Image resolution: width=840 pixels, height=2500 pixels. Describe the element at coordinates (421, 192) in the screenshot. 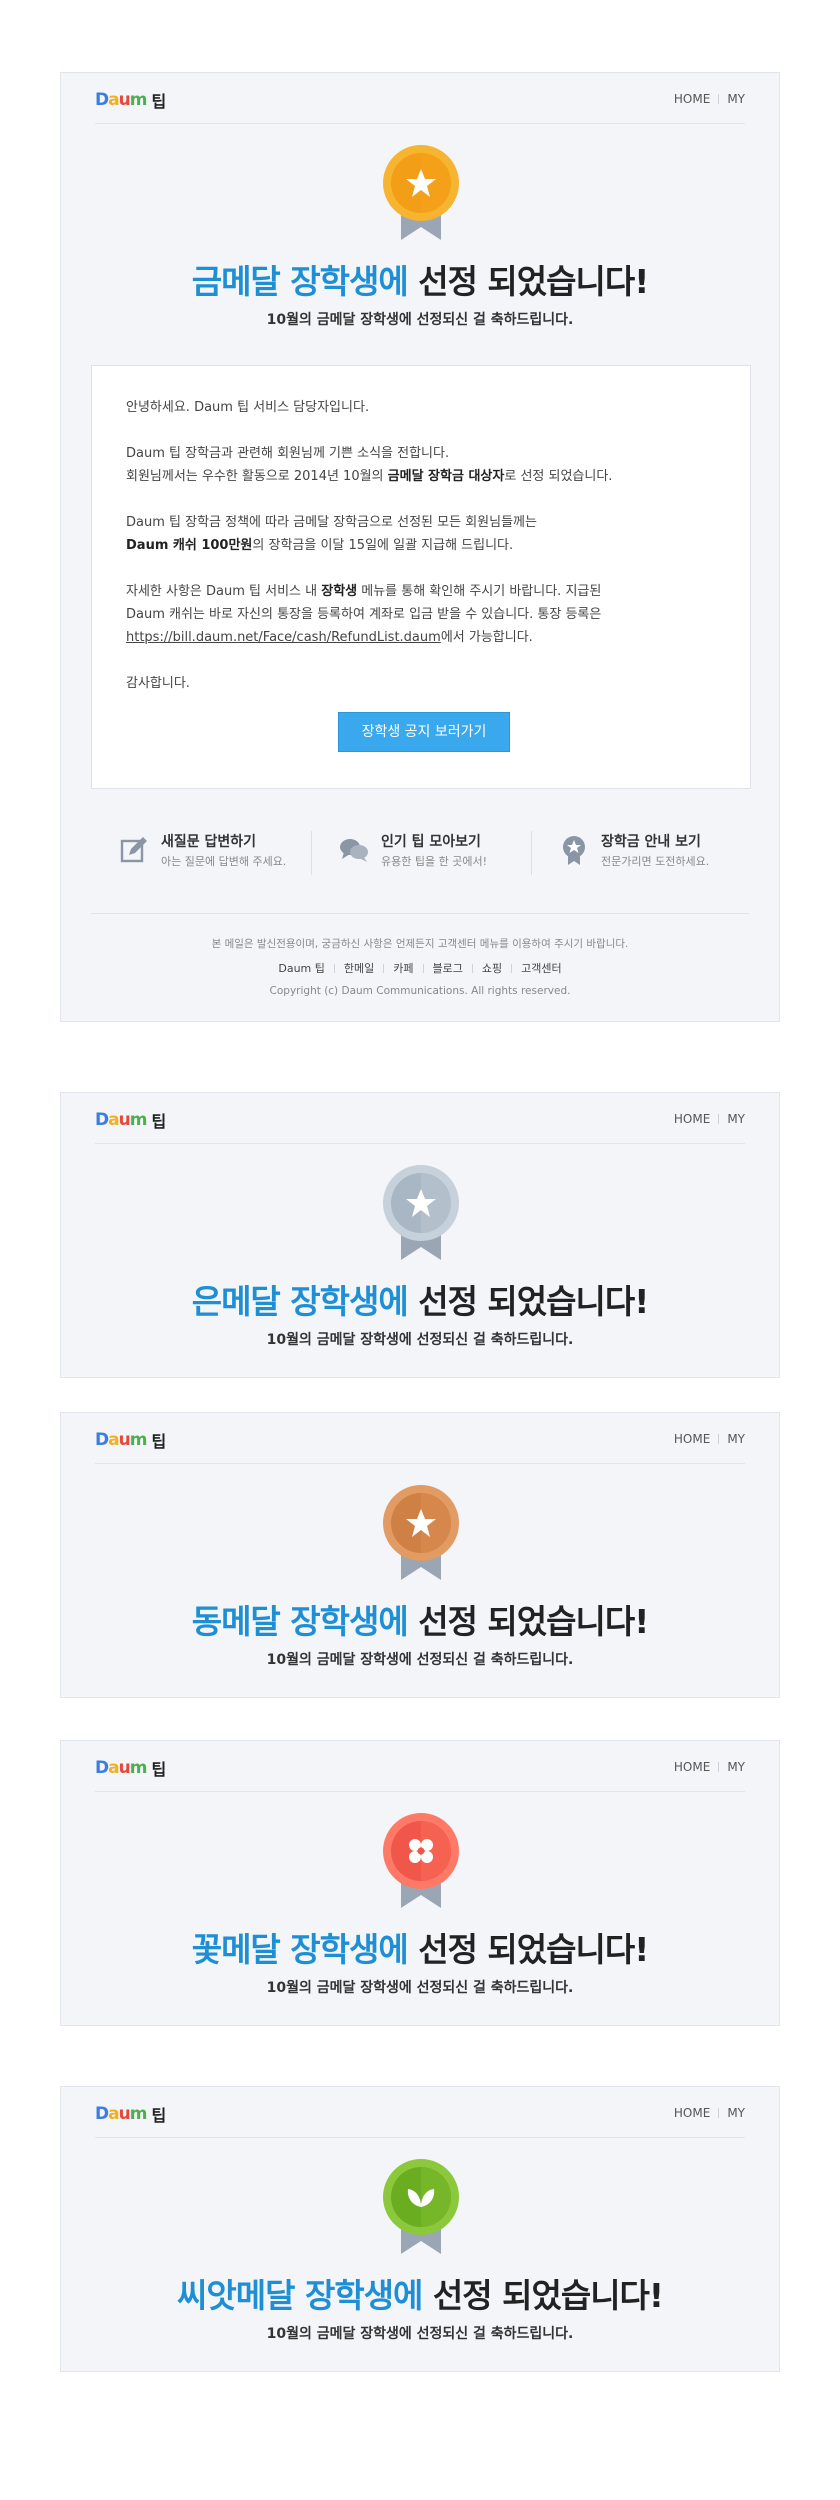

I see `gold-medal-icon` at that location.